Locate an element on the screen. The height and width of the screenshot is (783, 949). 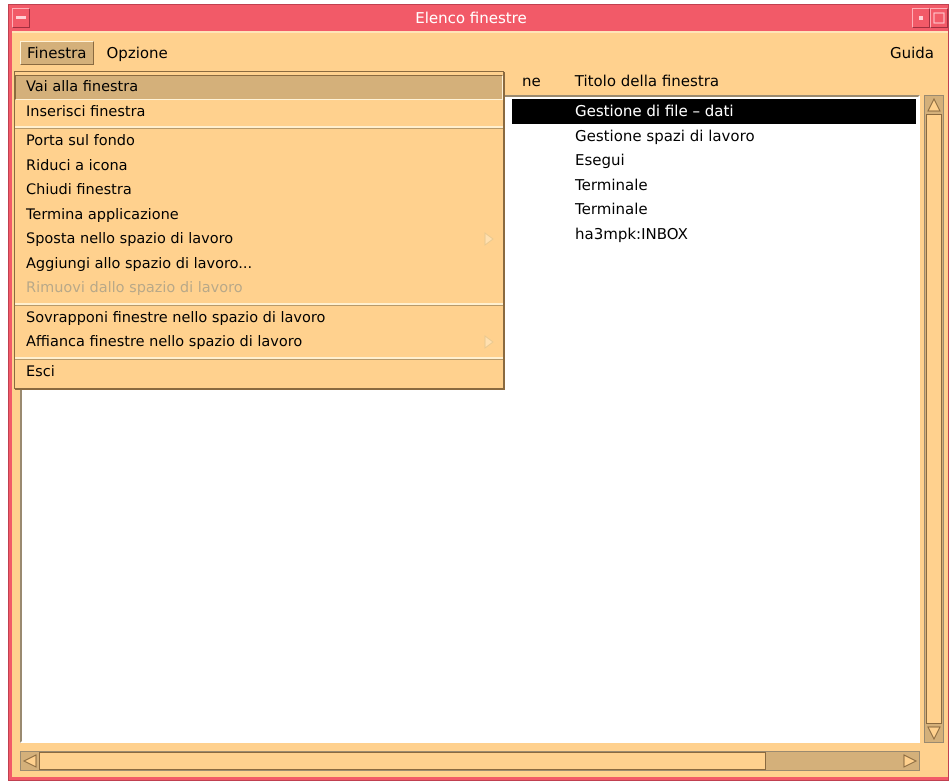
menu-item: Porta sul fondo is located at coordinates (259, 141).